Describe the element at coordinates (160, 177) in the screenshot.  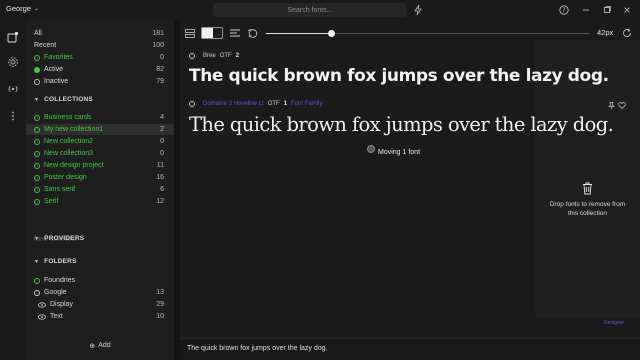
I see `collection-count: 16` at that location.